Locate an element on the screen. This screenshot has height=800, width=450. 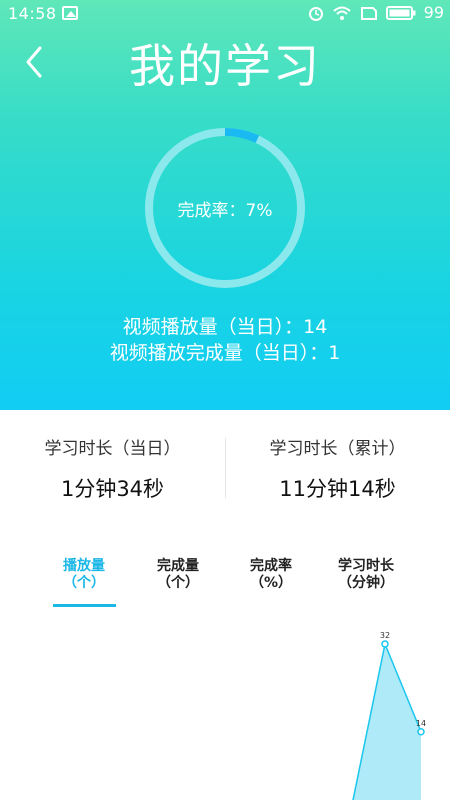
status-time: 14:58 is located at coordinates (32, 13).